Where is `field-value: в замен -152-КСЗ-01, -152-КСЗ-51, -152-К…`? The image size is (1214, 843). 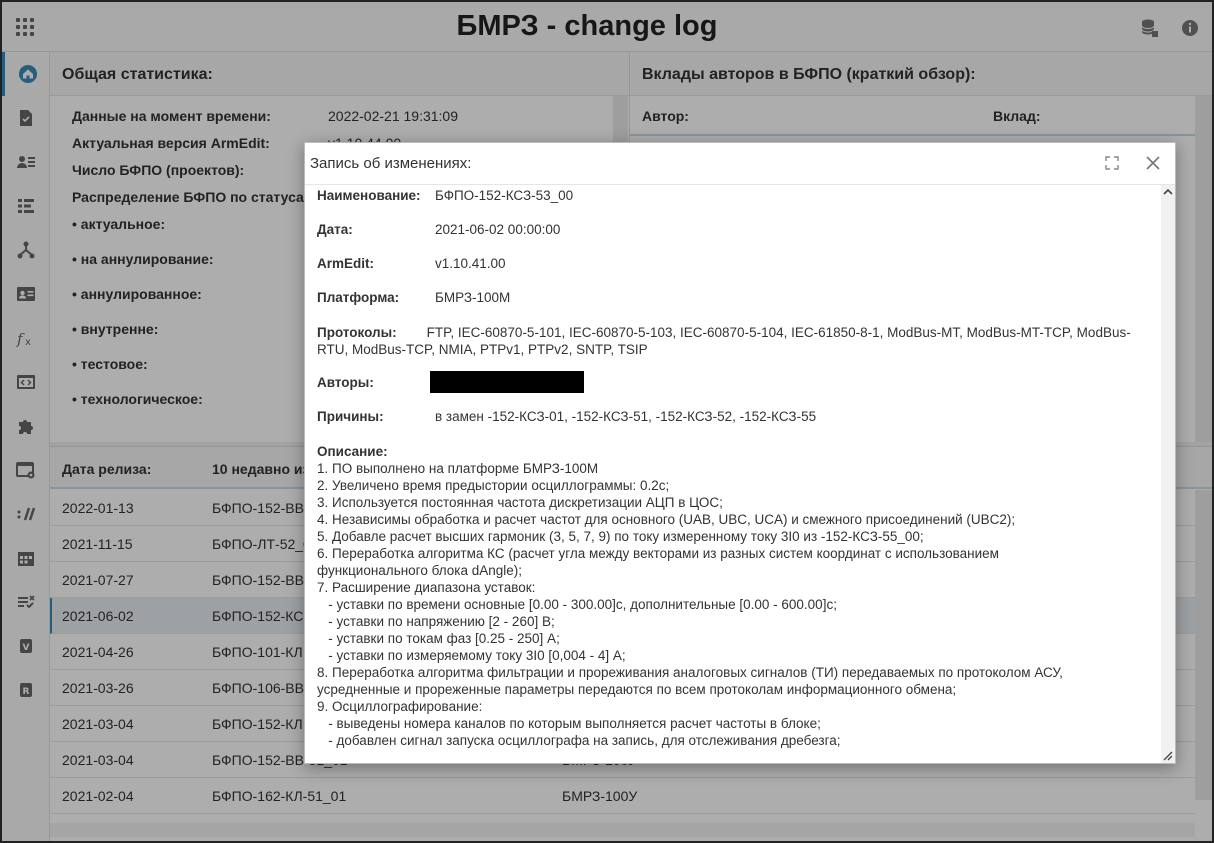 field-value: в замен -152-КСЗ-01, -152-КСЗ-51, -152-К… is located at coordinates (626, 416).